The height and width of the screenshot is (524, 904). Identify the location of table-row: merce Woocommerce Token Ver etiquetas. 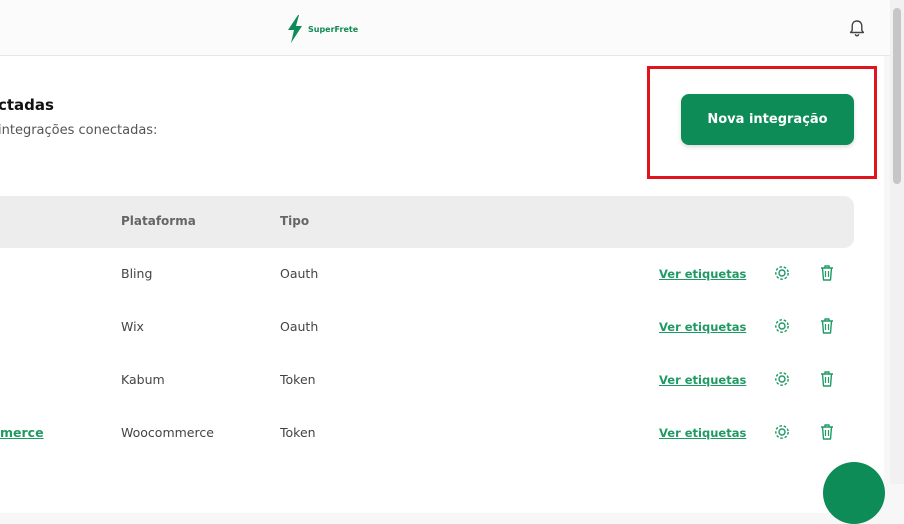
(427, 434).